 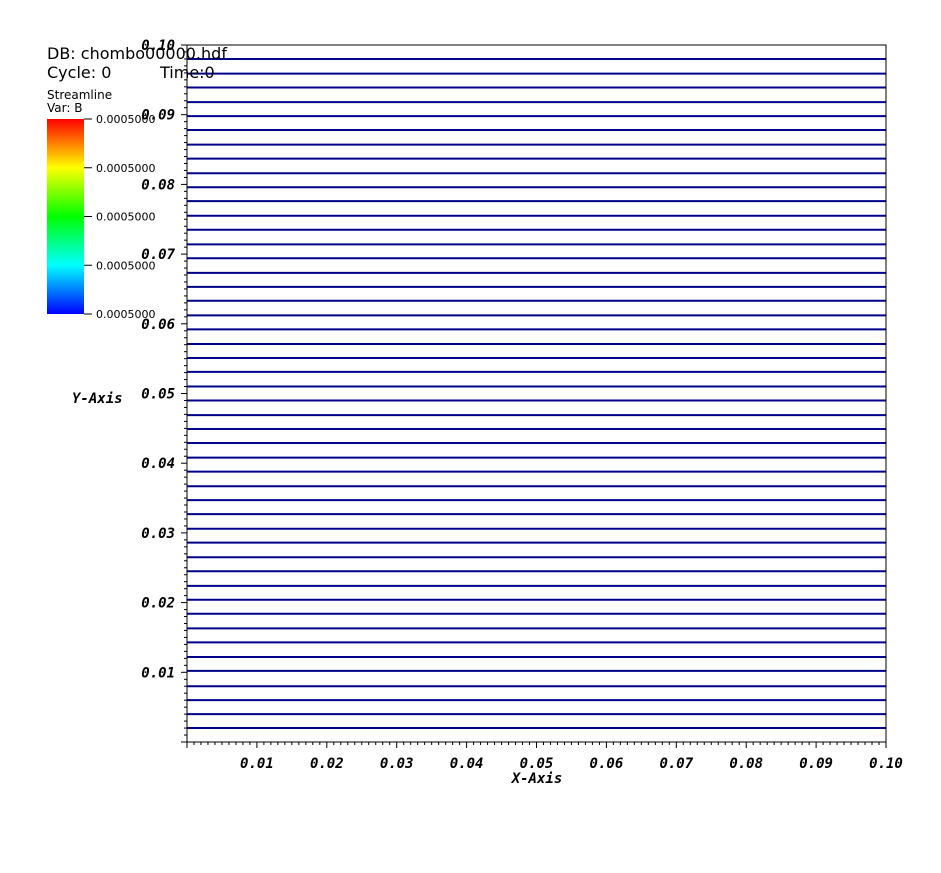 What do you see at coordinates (158, 464) in the screenshot?
I see `y-tick-label: 0.04` at bounding box center [158, 464].